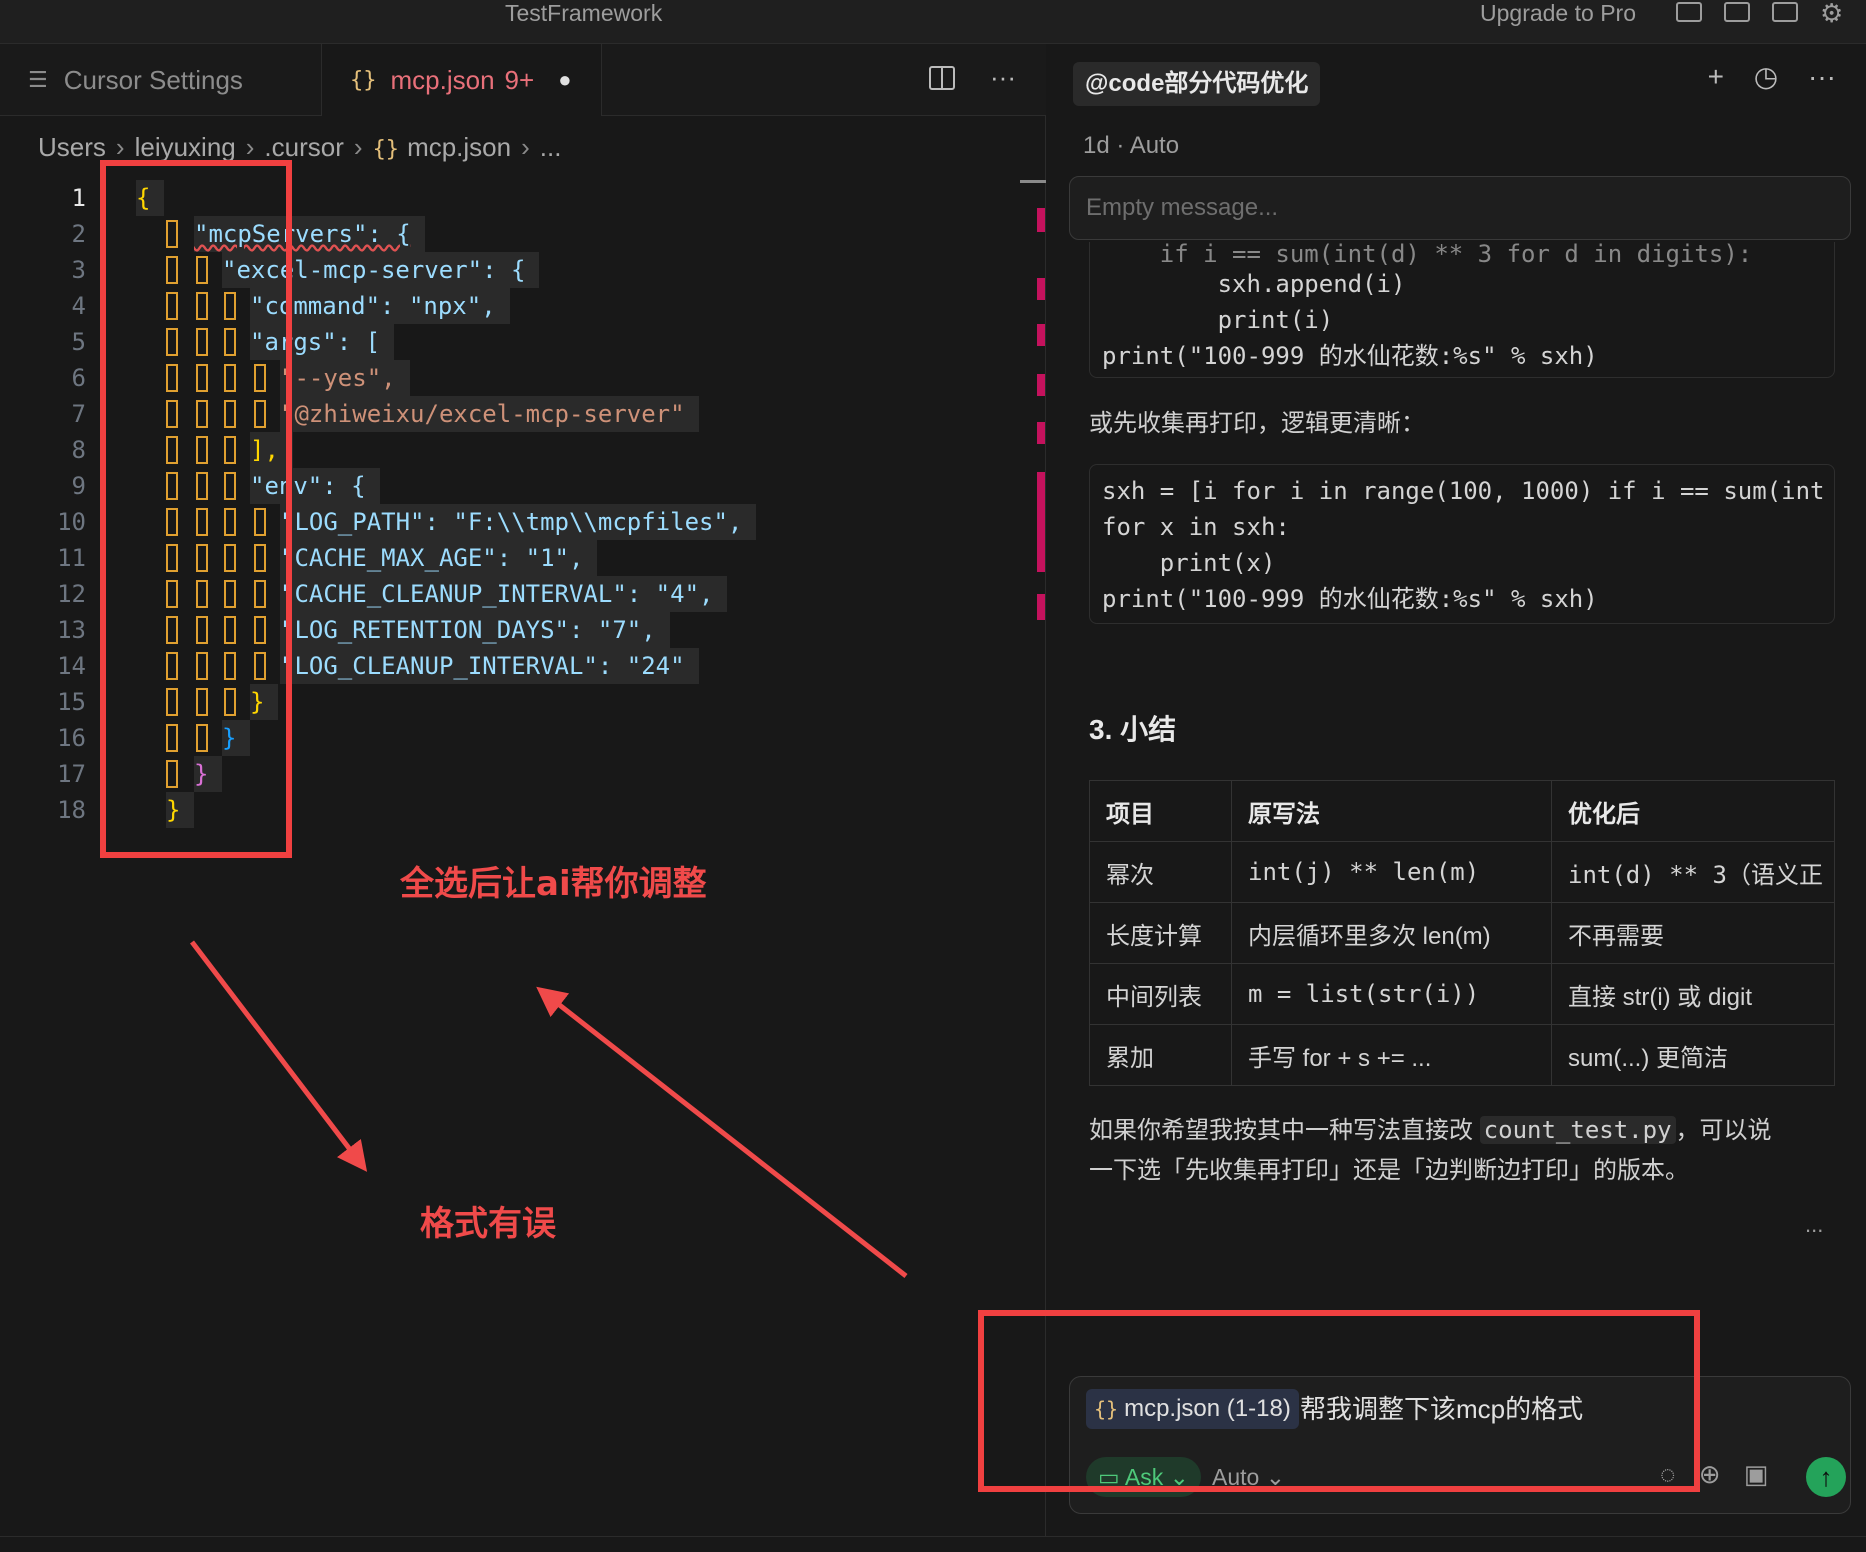  Describe the element at coordinates (584, 13) in the screenshot. I see `window-title: TestFramework` at that location.